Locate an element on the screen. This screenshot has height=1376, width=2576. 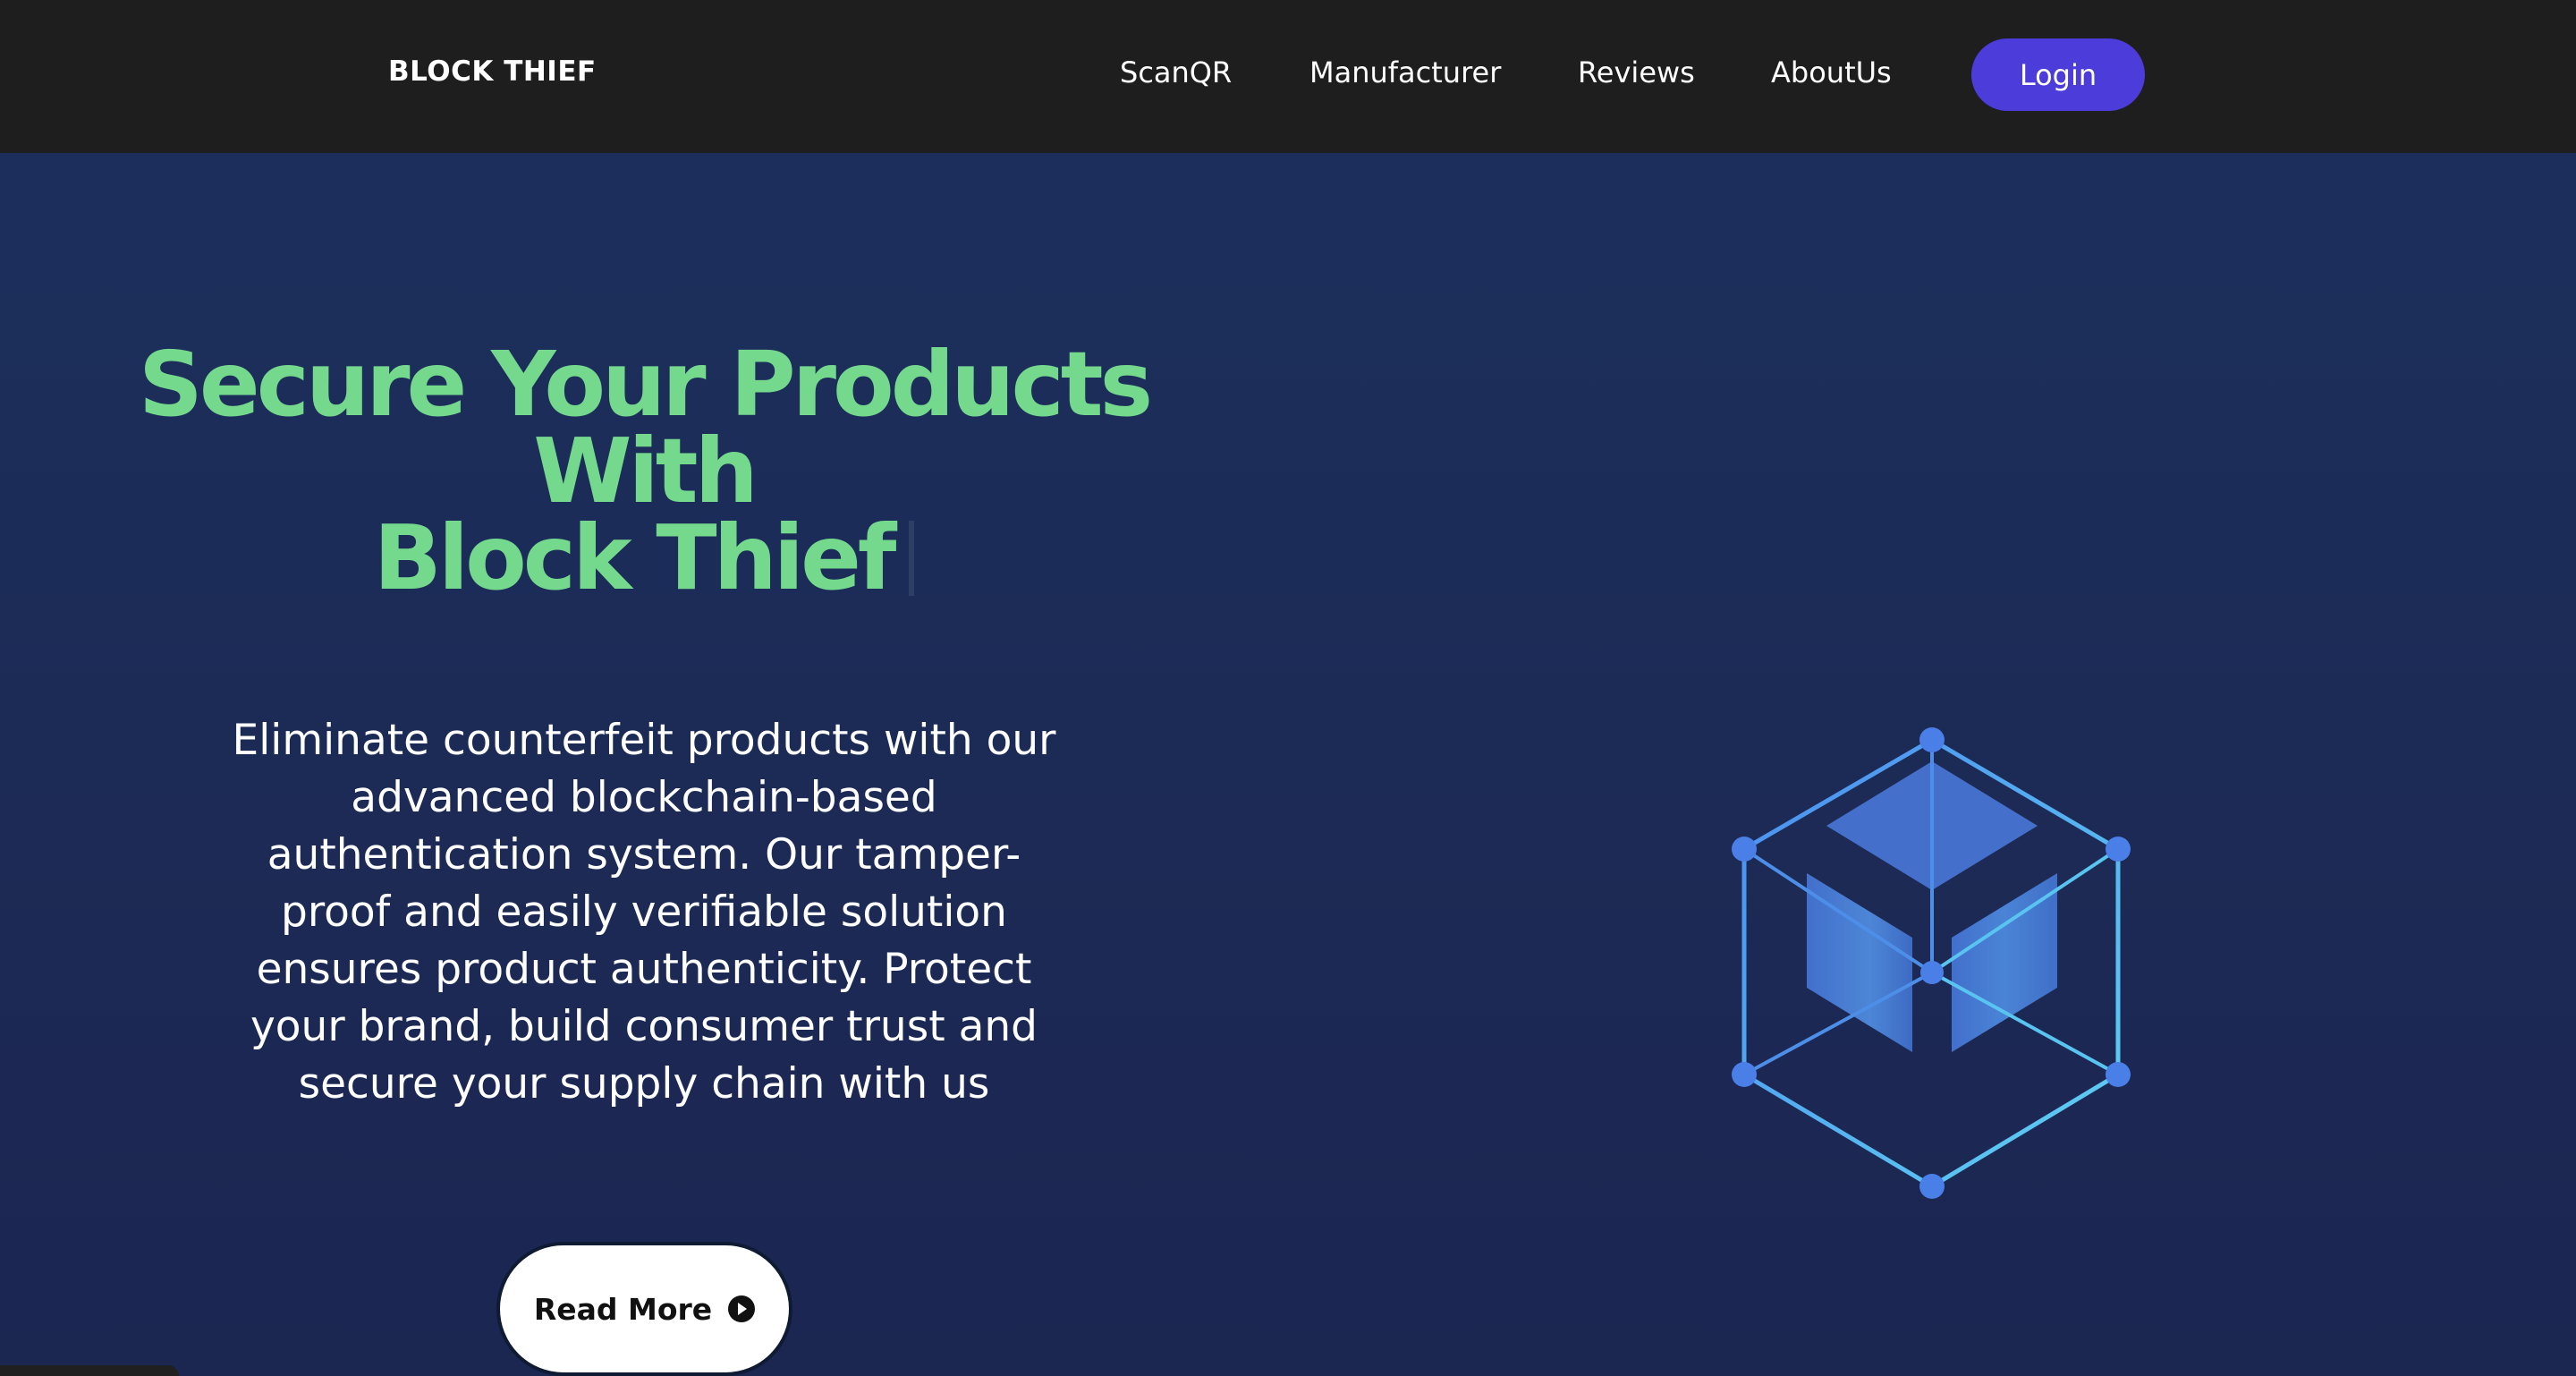
hero-title-line2: Block Thief is located at coordinates (635, 558).